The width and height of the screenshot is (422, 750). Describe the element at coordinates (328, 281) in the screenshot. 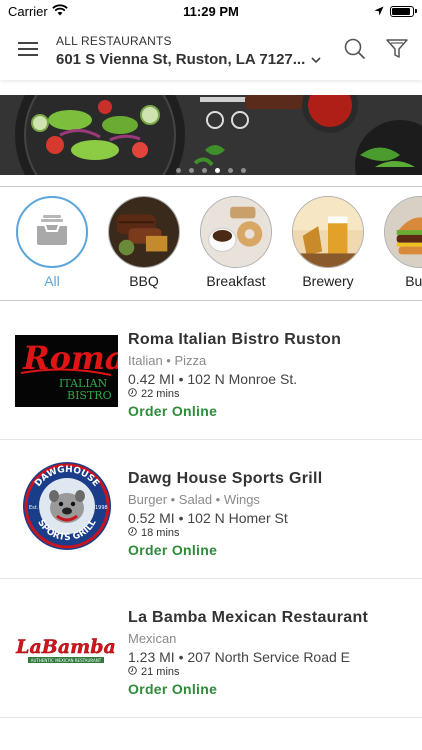

I see `category-label: Brewery` at that location.